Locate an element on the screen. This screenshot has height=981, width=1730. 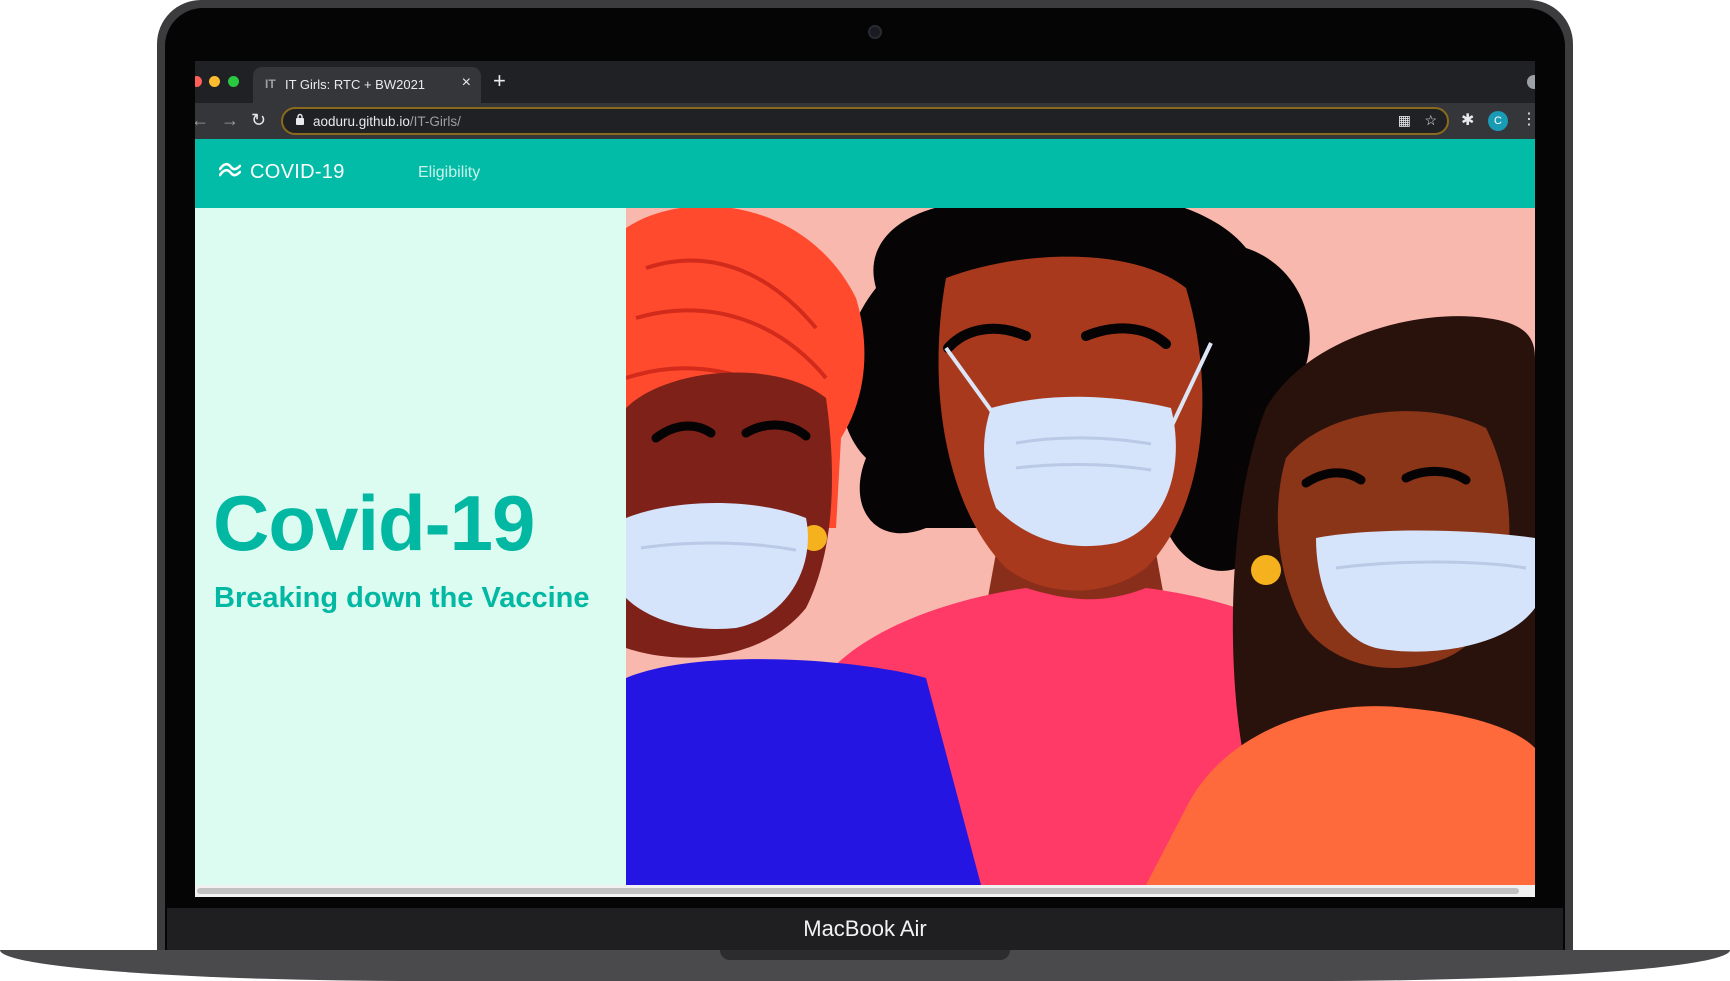
tab-strip: IT IT Girls: RTC + BW2021 × + is located at coordinates (865, 82).